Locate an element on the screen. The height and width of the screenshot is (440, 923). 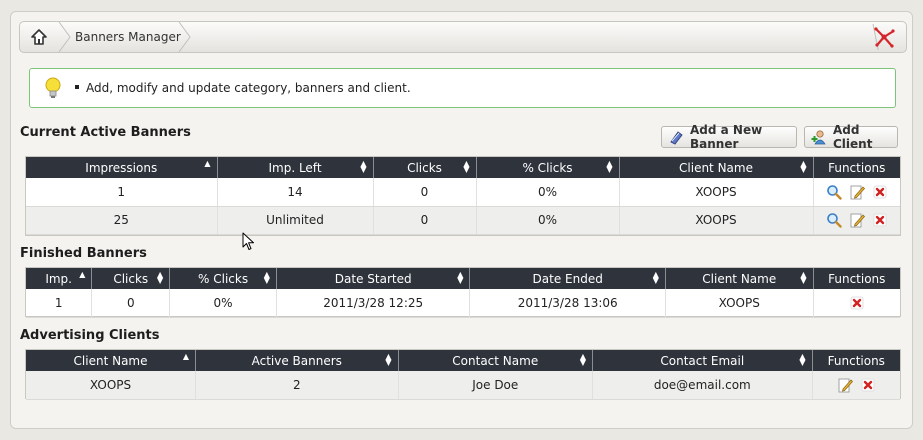
column-label: Date Started is located at coordinates (373, 278).